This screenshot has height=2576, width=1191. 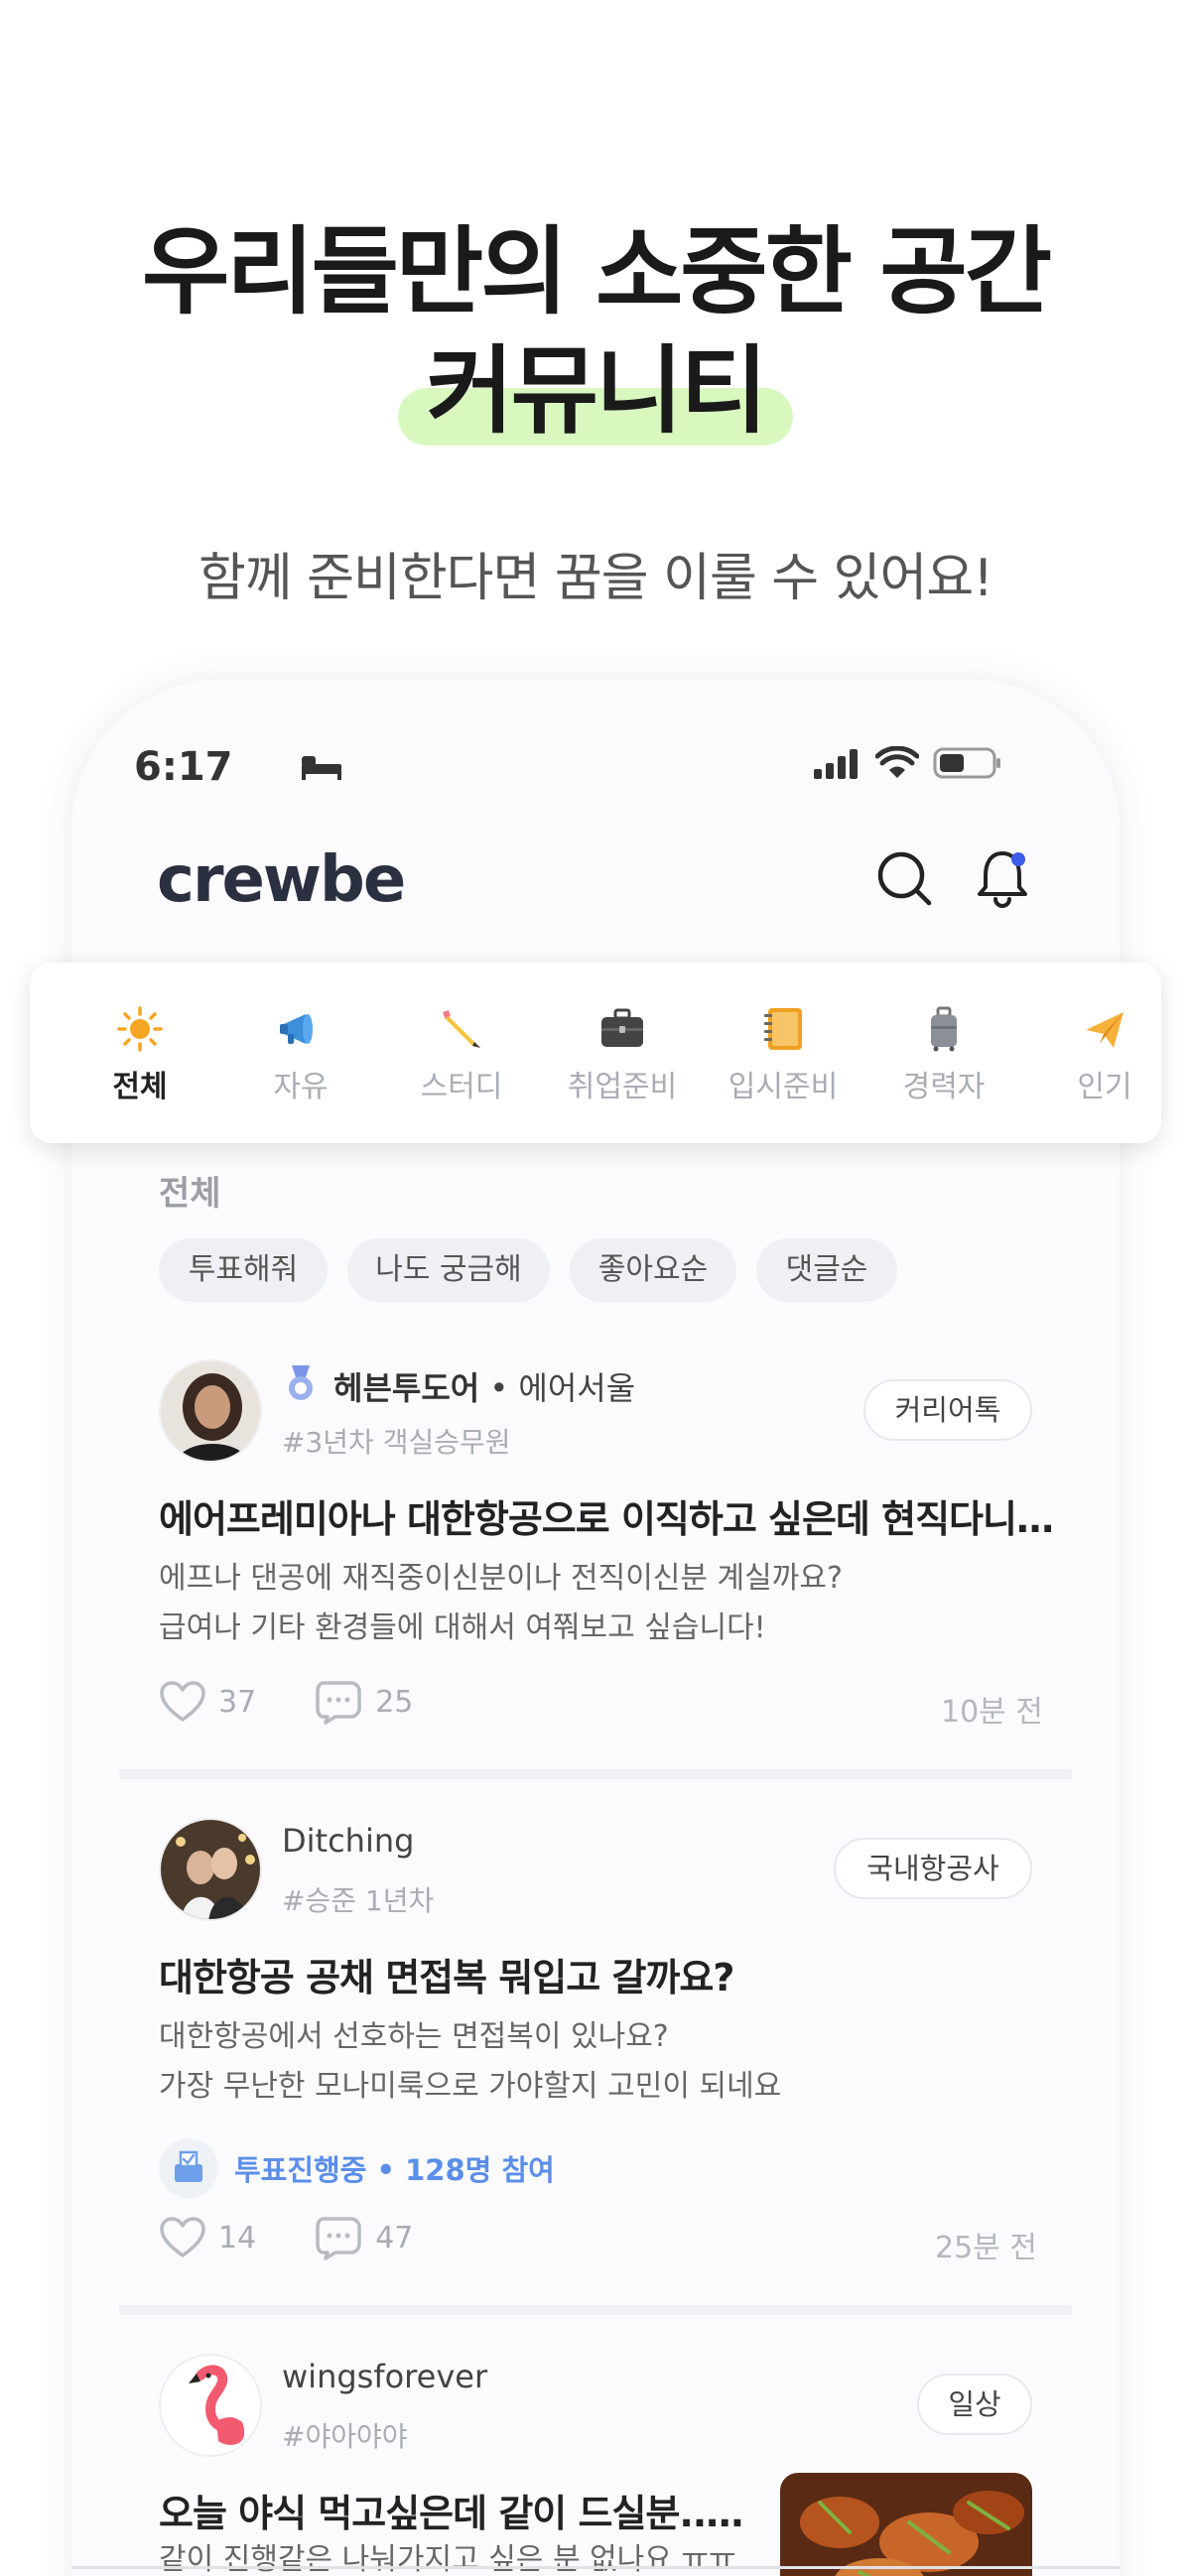 What do you see at coordinates (986, 2248) in the screenshot?
I see `post-time: 25분 전` at bounding box center [986, 2248].